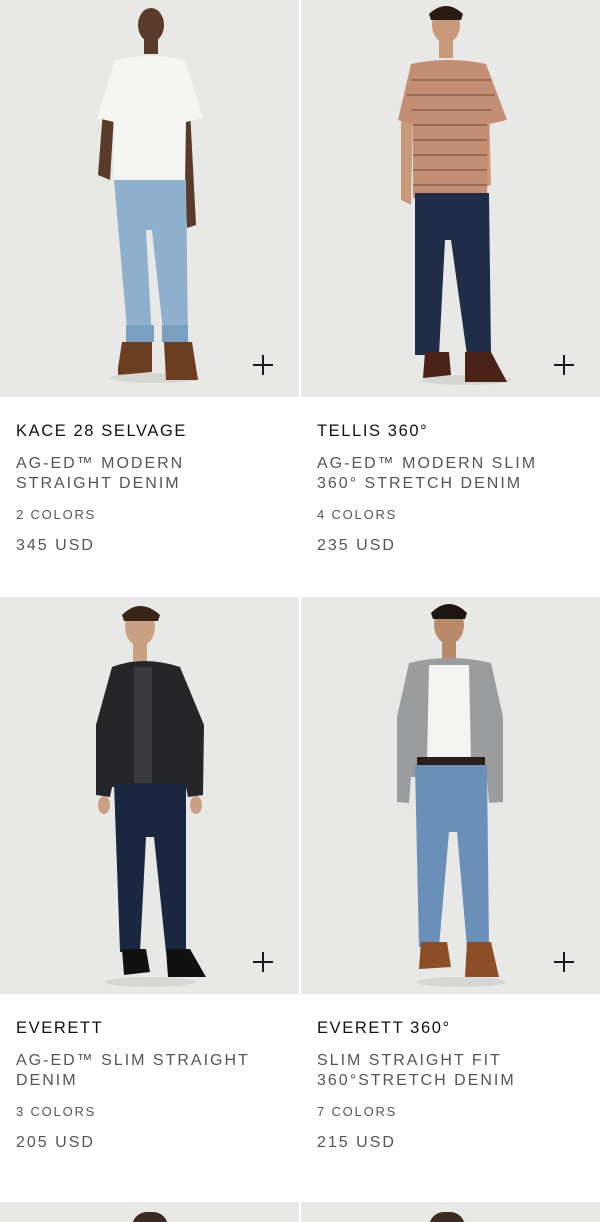  Describe the element at coordinates (458, 431) in the screenshot. I see `product-name: TELLIS 360°` at that location.